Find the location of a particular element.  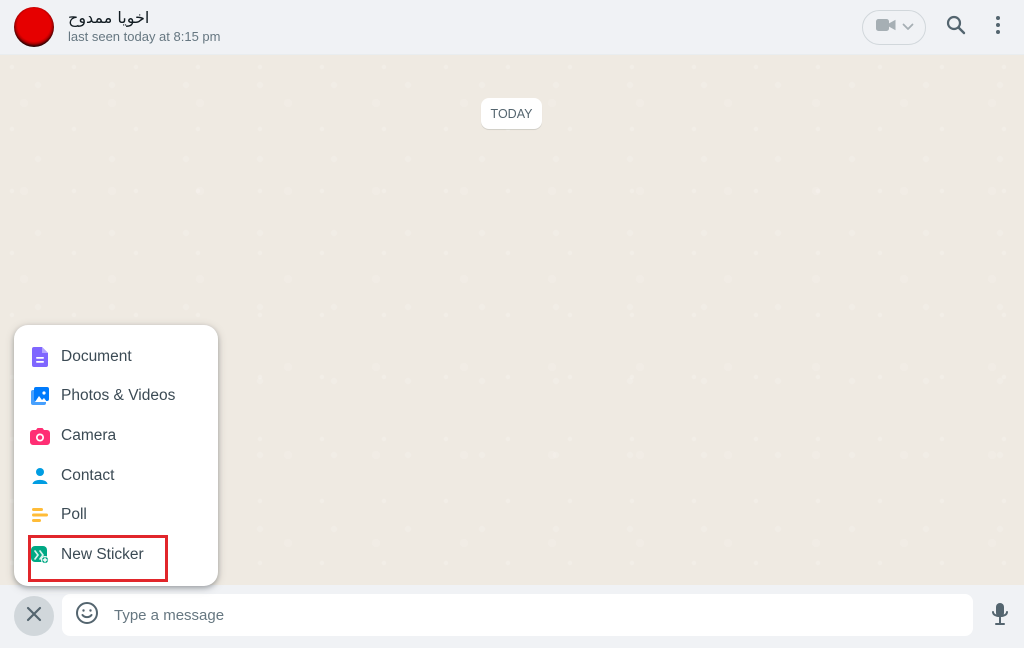

emoji-icon is located at coordinates (87, 615).